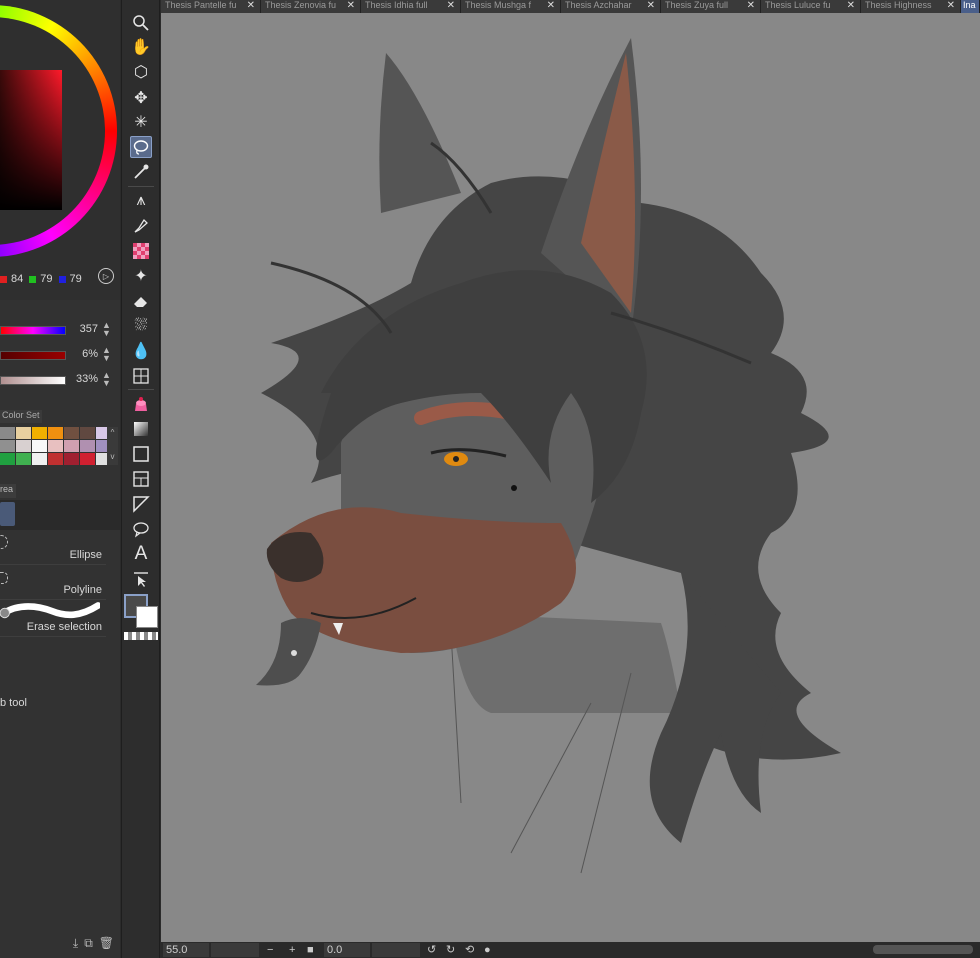  Describe the element at coordinates (141, 301) in the screenshot. I see `eraser-icon` at that location.